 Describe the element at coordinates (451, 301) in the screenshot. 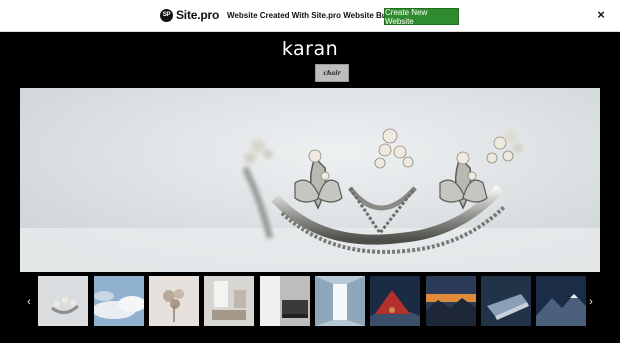

I see `thumb-sunset-mountains` at that location.